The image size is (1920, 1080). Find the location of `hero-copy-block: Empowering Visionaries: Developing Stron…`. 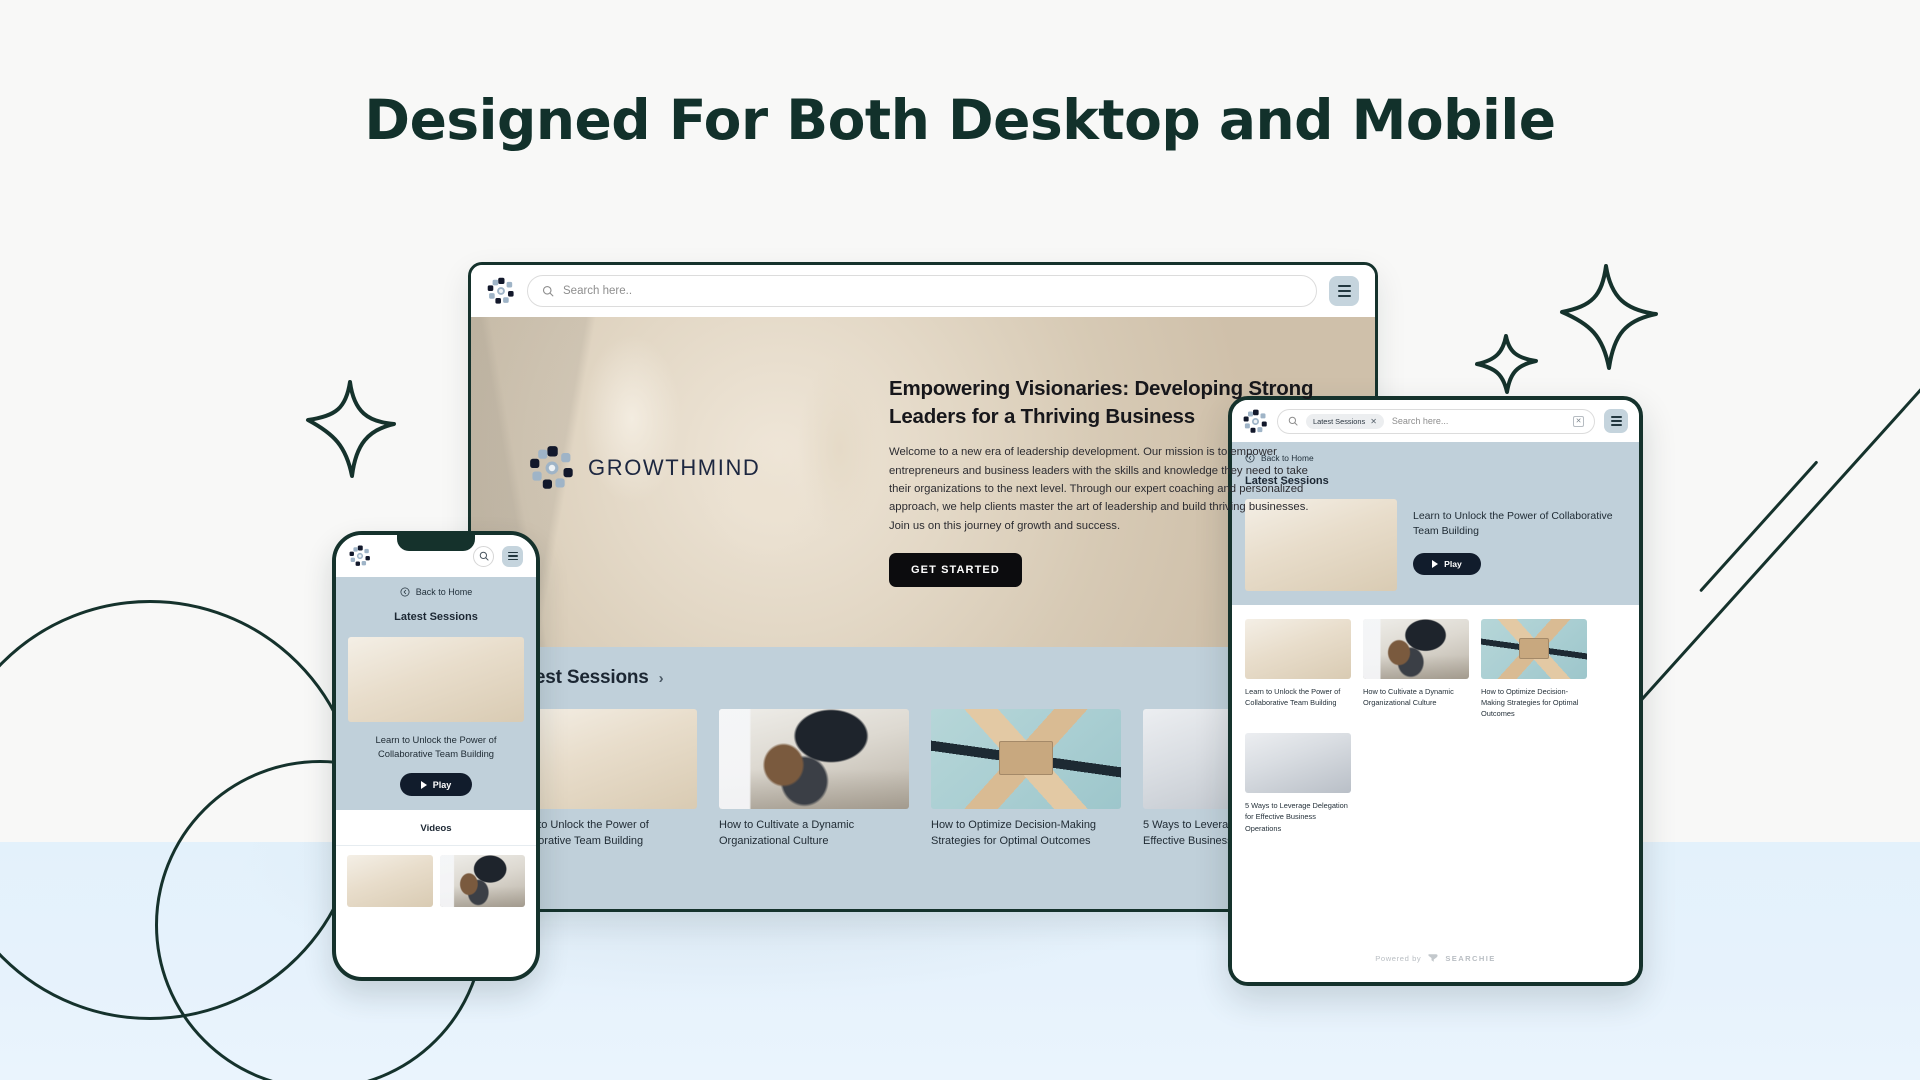

hero-copy-block: Empowering Visionaries: Developing Stron… is located at coordinates (1104, 481).